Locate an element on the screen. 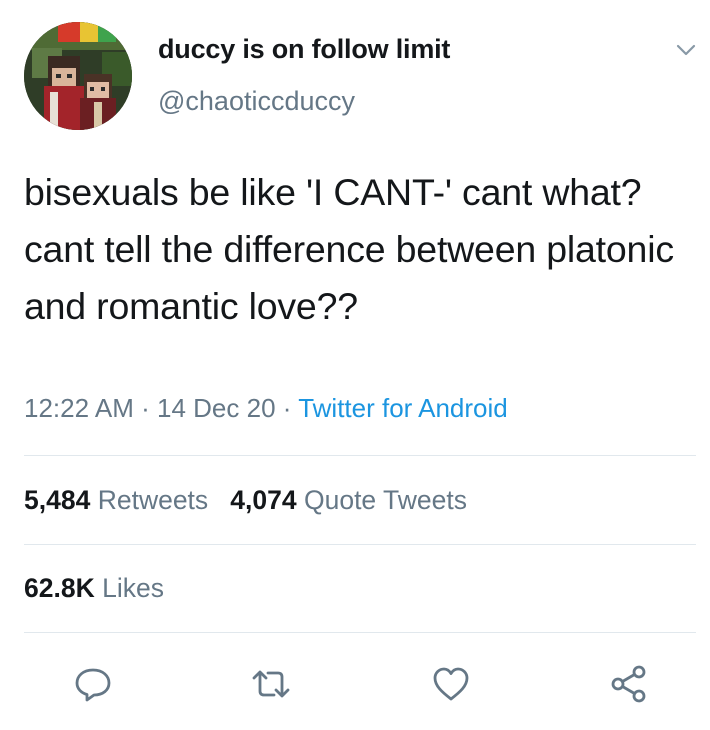 The image size is (710, 730). display-name: duccy is on follow limit is located at coordinates (304, 49).